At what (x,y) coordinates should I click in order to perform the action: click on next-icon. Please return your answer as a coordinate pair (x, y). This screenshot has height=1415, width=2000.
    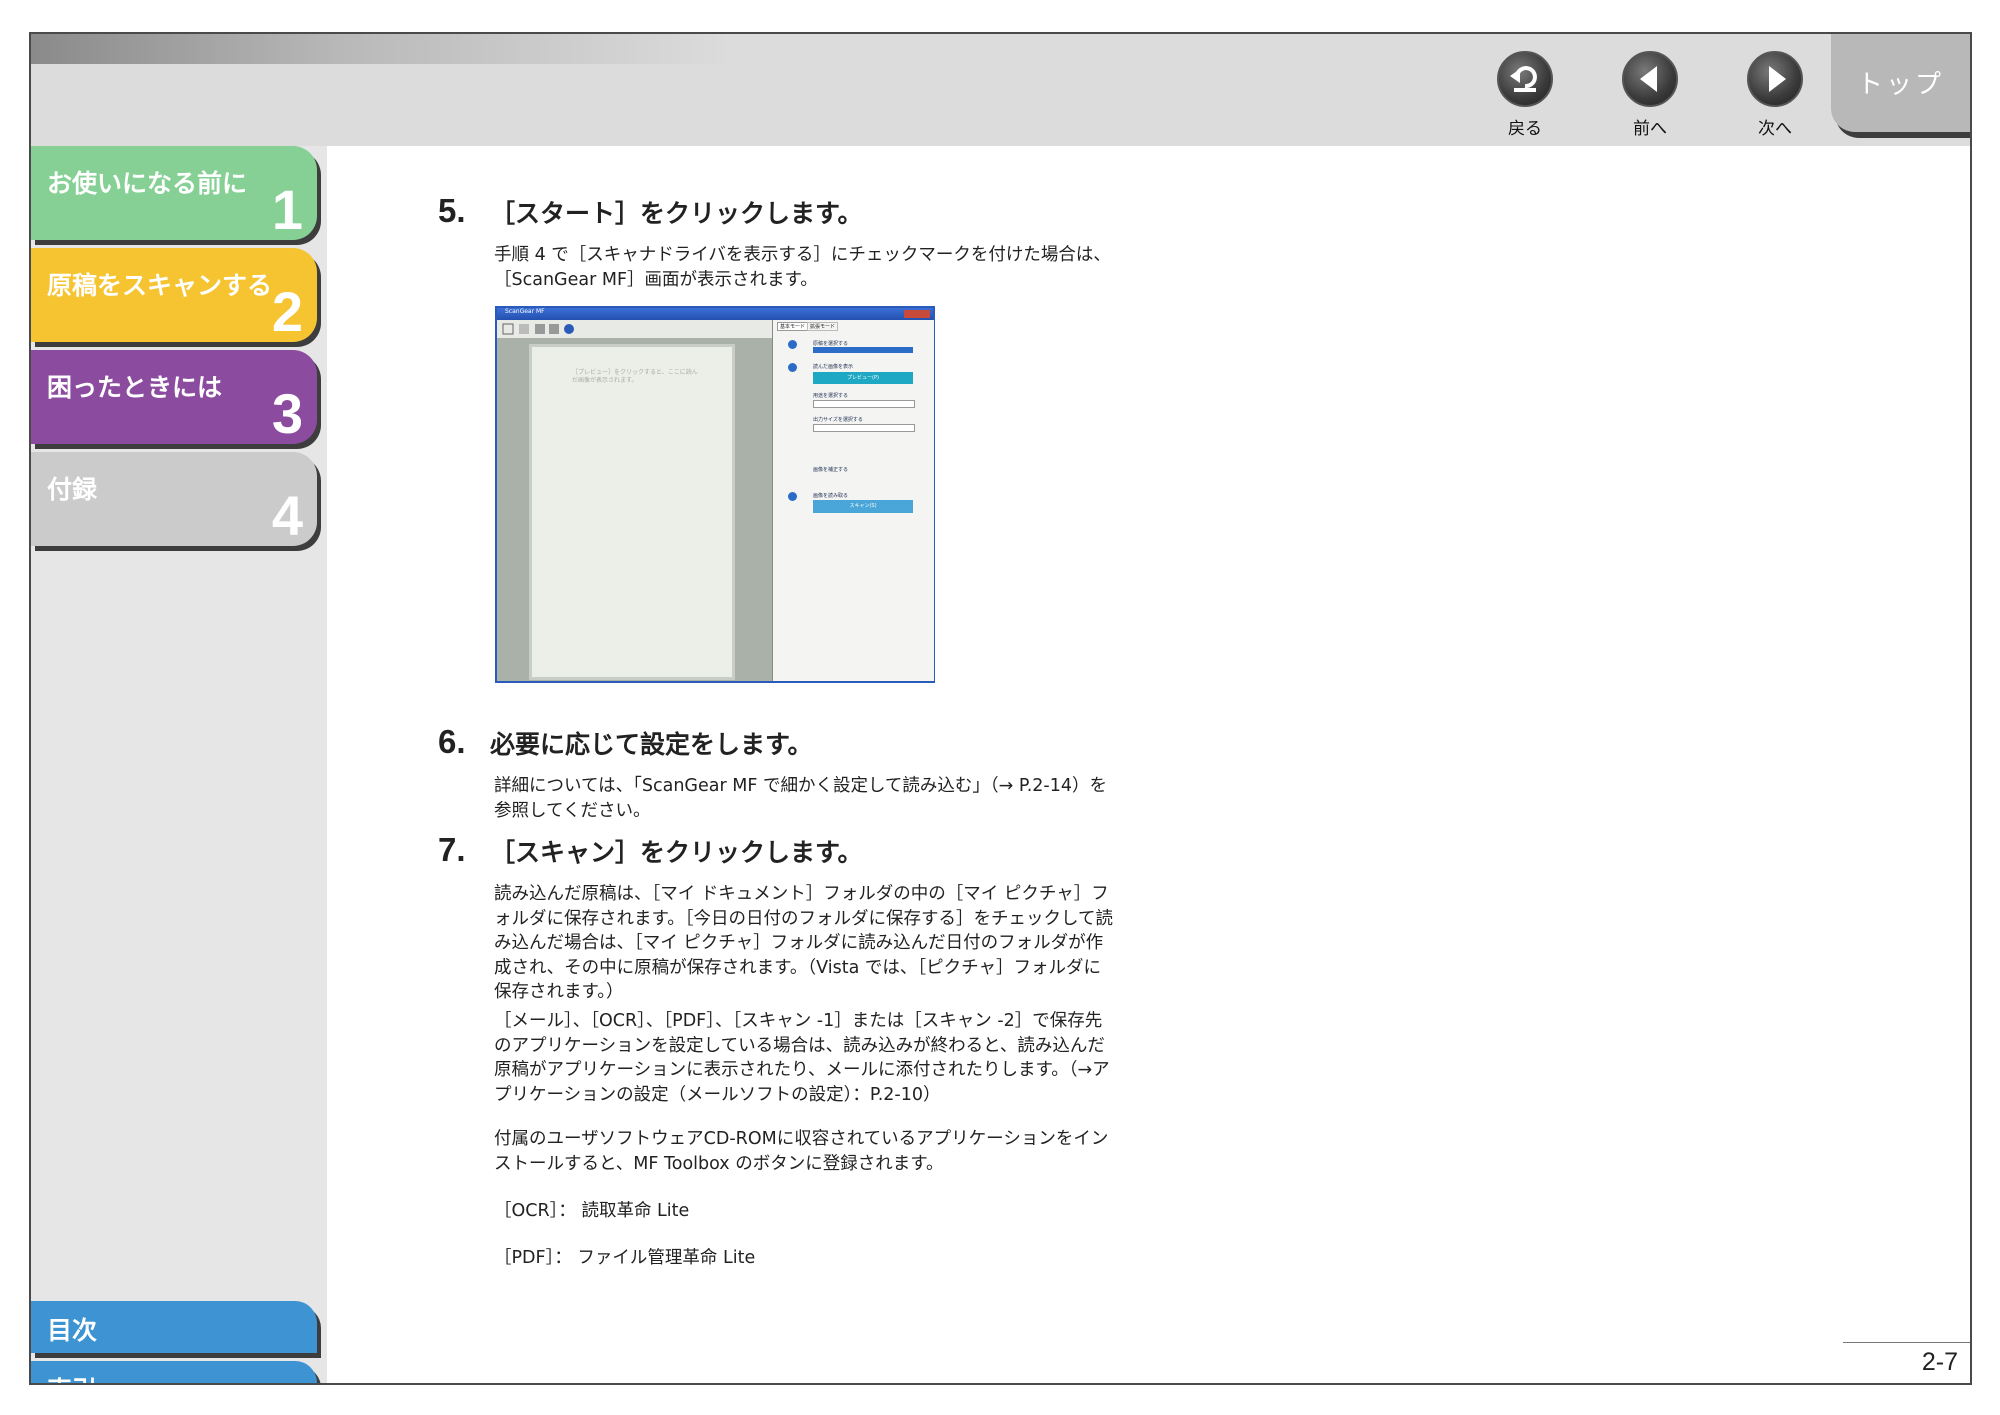
    Looking at the image, I should click on (1775, 79).